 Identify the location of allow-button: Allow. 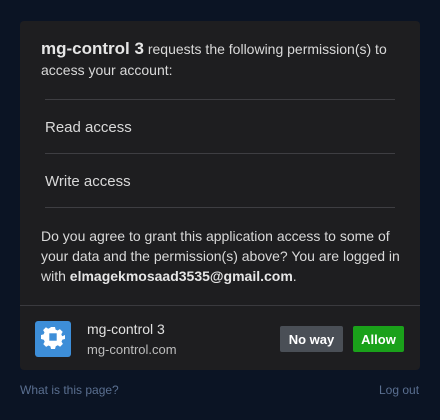
(378, 339).